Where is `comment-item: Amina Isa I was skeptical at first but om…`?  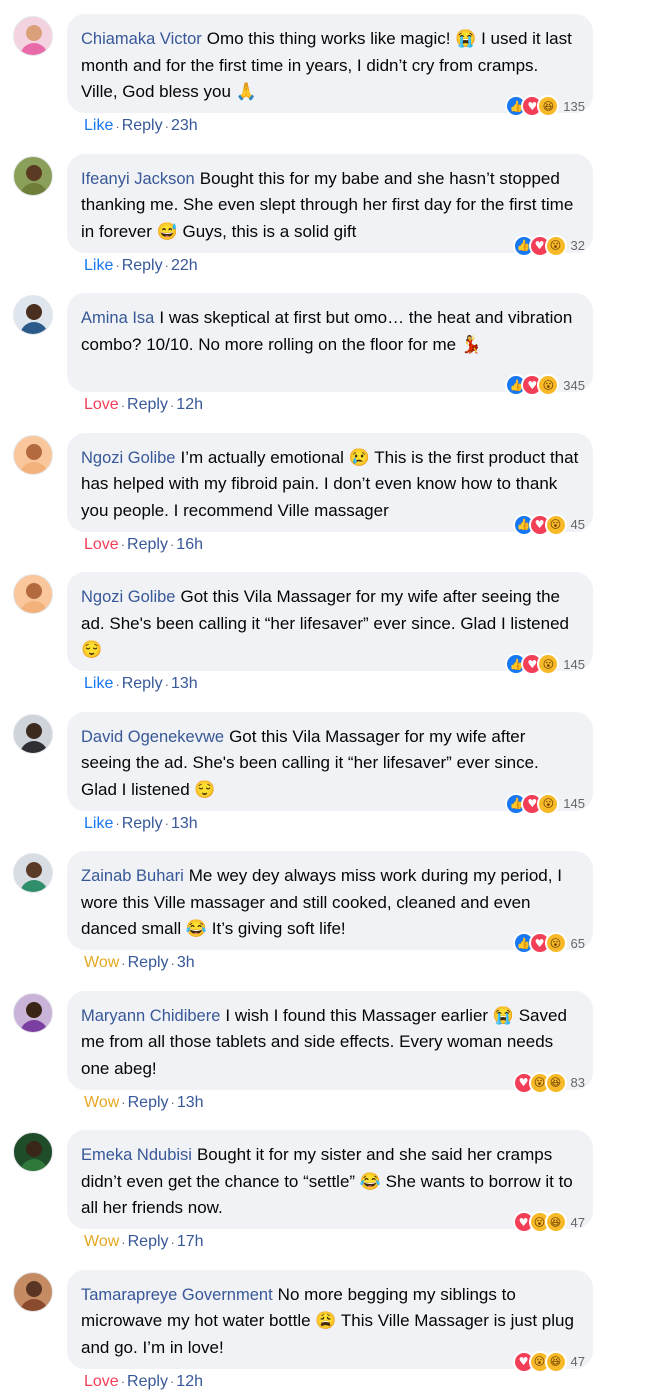 comment-item: Amina Isa I was skeptical at first but om… is located at coordinates (324, 349).